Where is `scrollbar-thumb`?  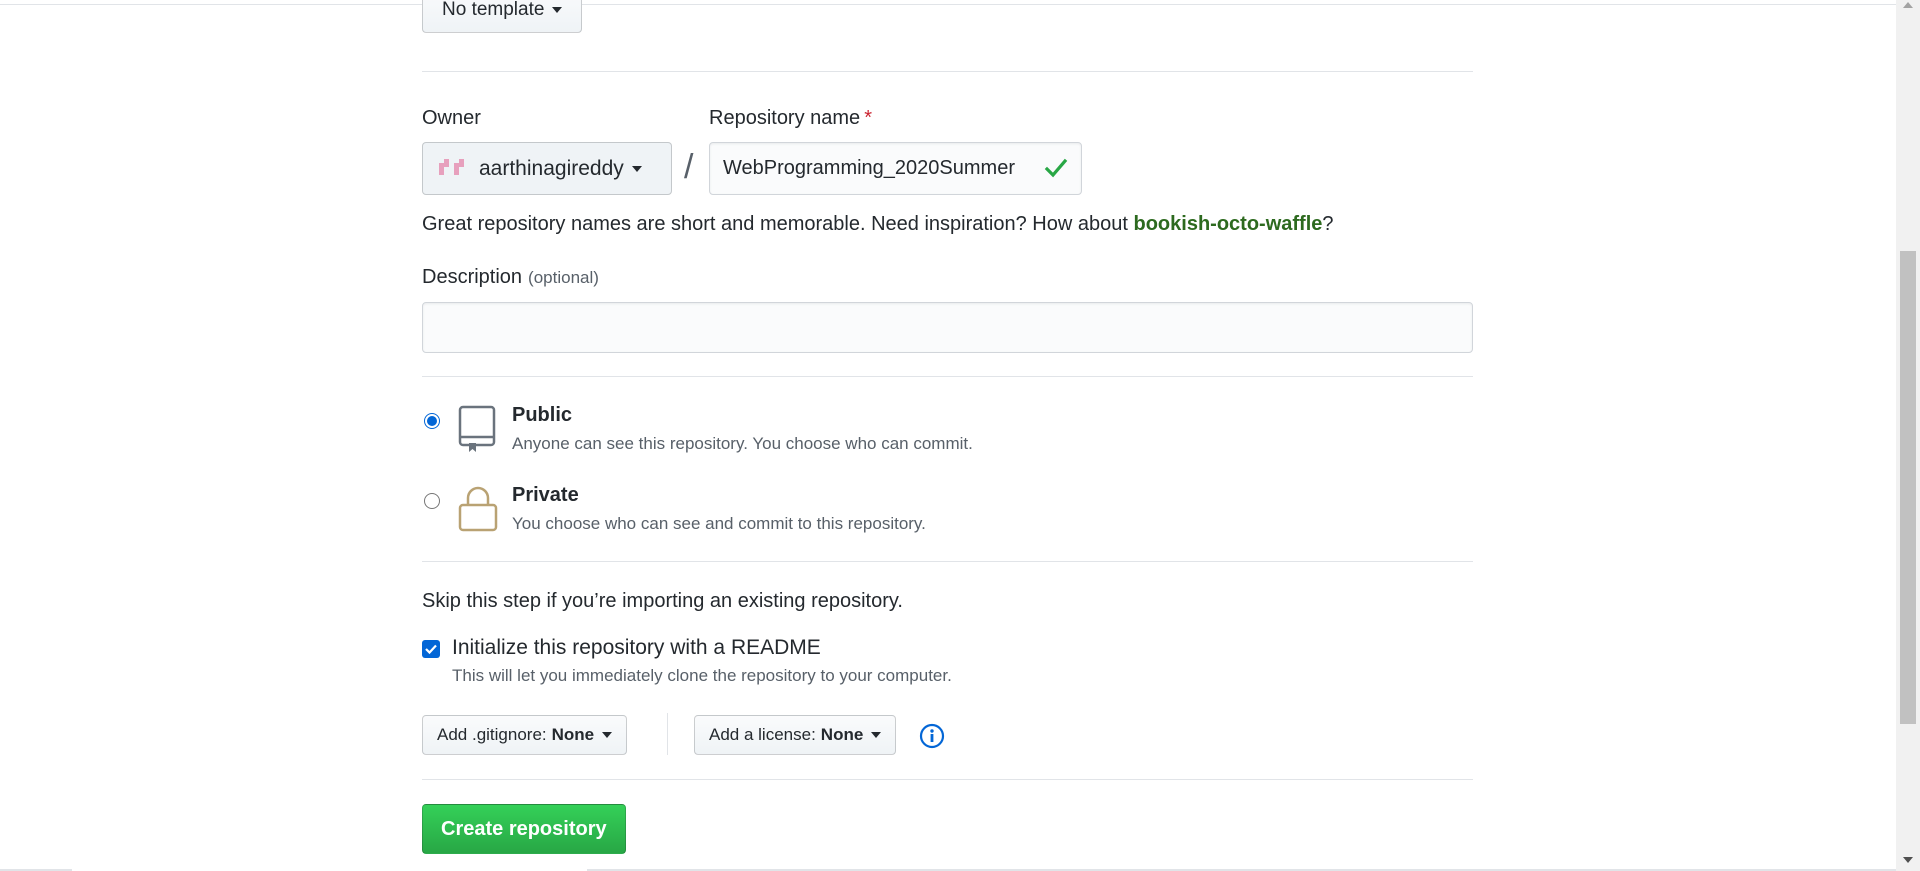 scrollbar-thumb is located at coordinates (1908, 487).